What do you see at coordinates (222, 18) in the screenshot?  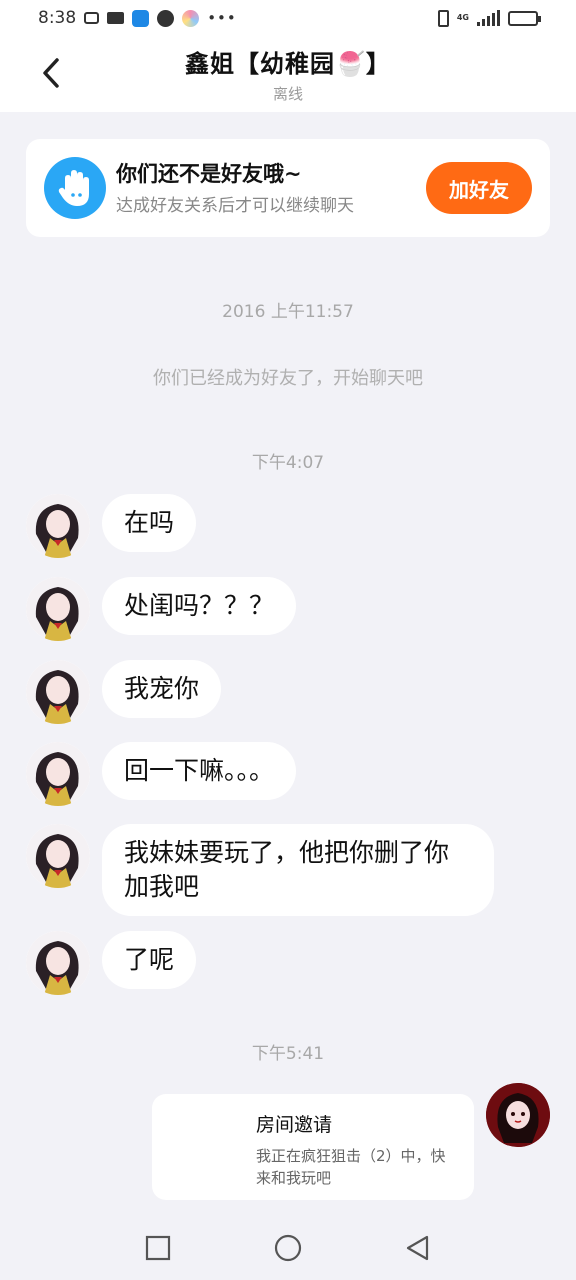 I see `more-notifications-icon: •••` at bounding box center [222, 18].